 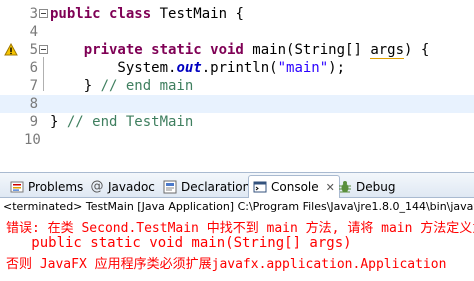 I want to click on code-line: 7 } // end main, so click(x=237, y=86).